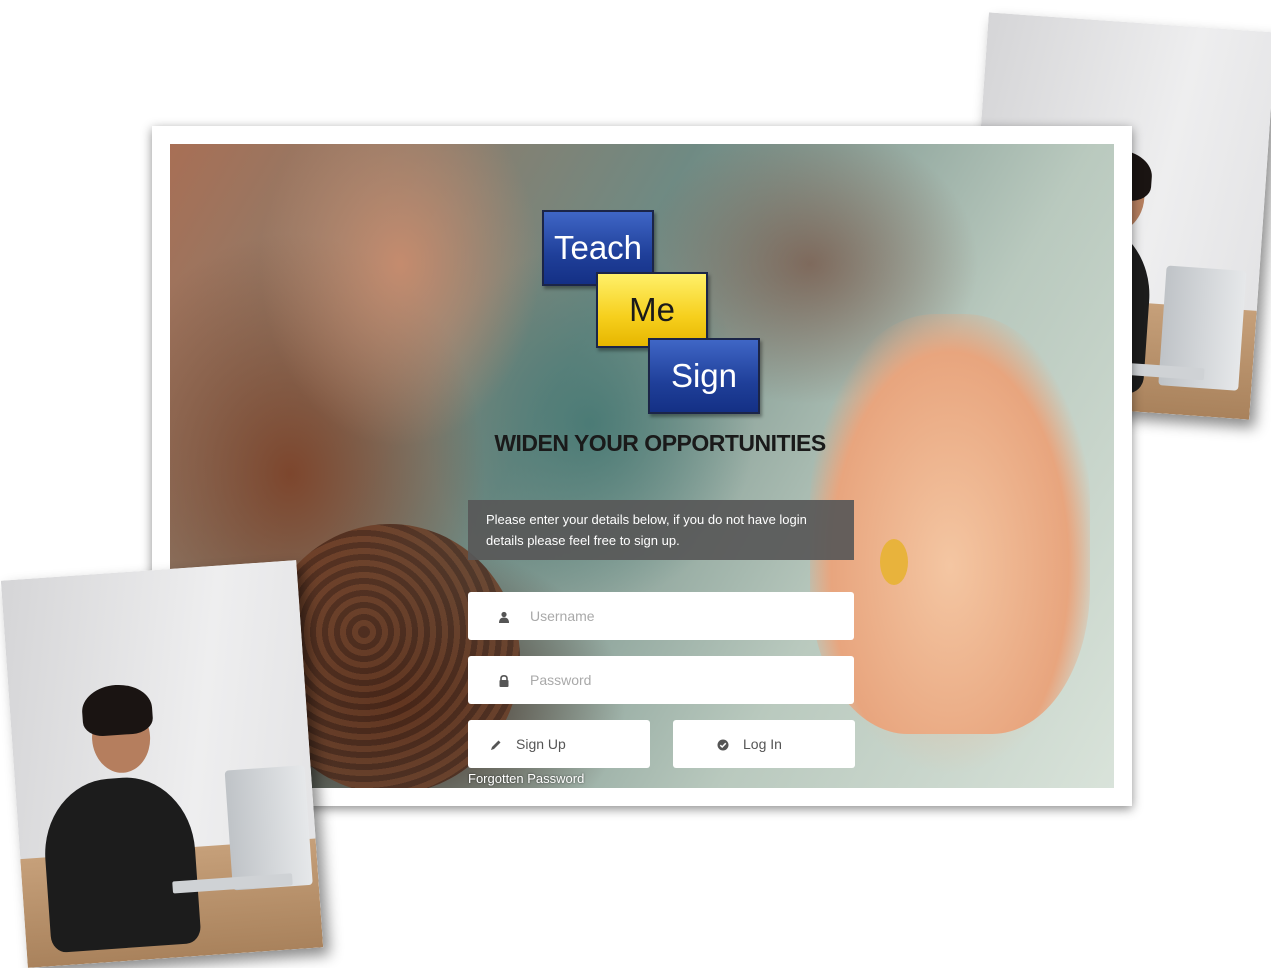  Describe the element at coordinates (690, 616) in the screenshot. I see `username-input` at that location.